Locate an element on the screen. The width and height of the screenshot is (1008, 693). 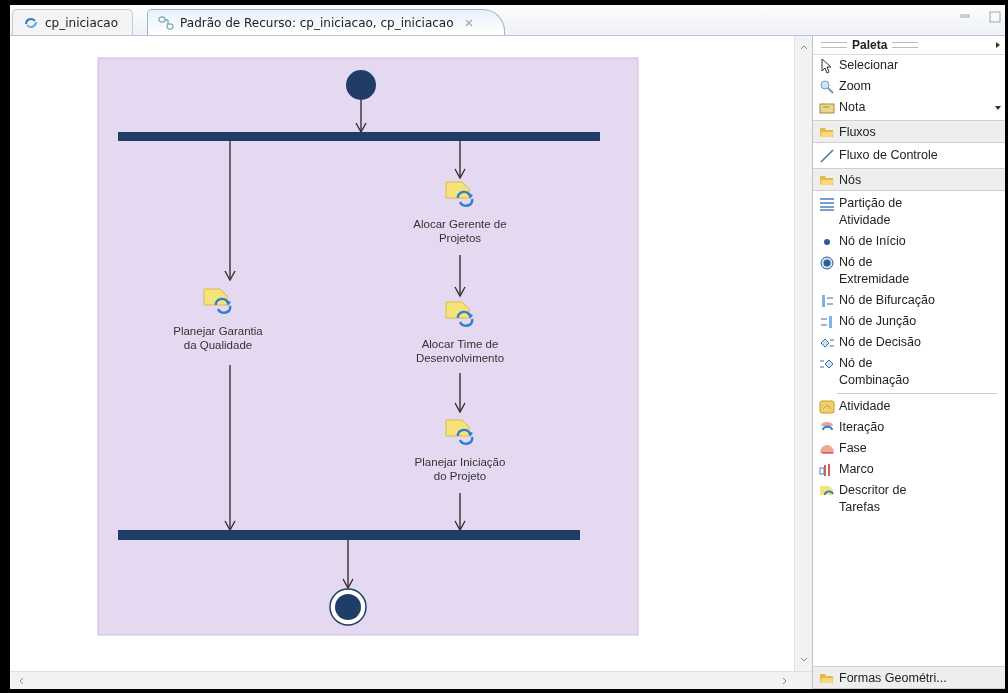
palette-tool: Descritor de Tarefas is located at coordinates (909, 499).